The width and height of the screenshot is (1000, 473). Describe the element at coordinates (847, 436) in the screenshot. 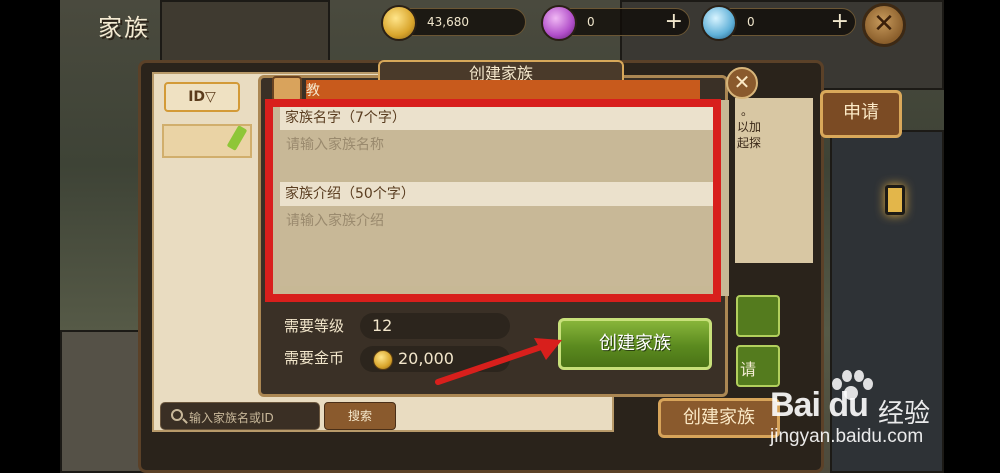

I see `watermark-url: jingyan.baidu.com` at that location.